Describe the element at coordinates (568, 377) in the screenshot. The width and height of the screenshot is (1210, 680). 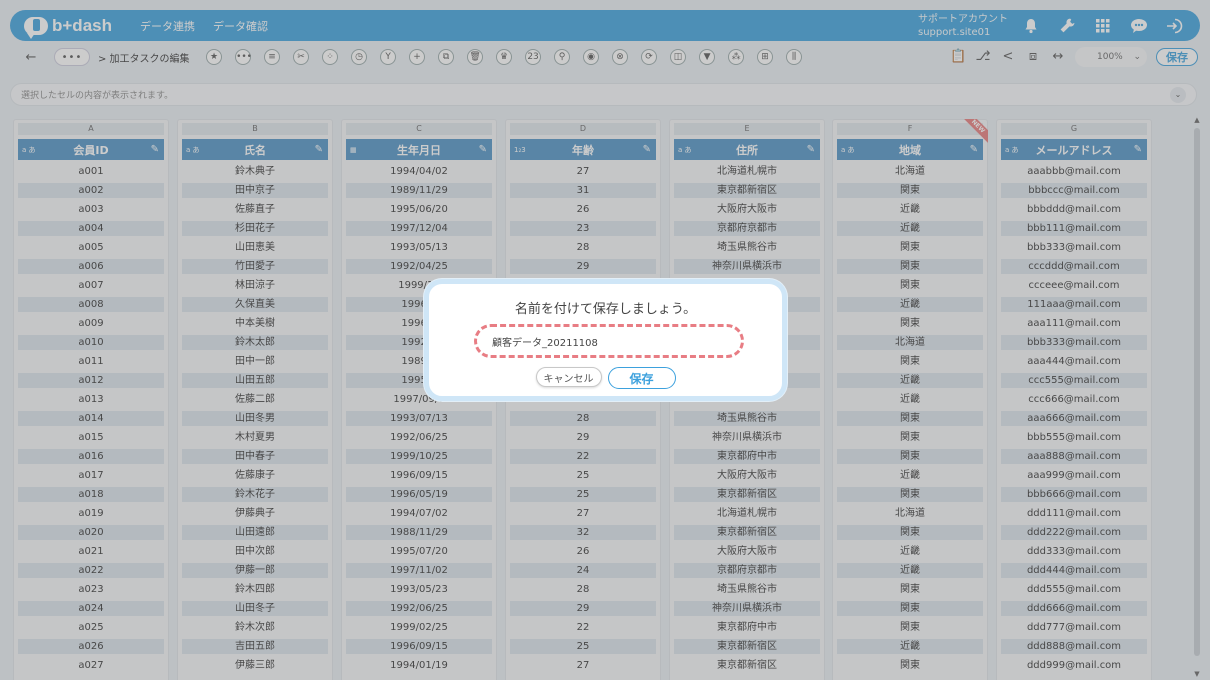
I see `cancel-button: キャンセル` at that location.